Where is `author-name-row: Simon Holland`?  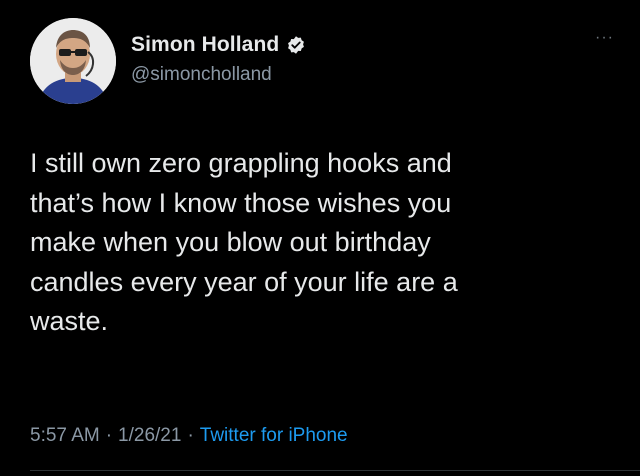 author-name-row: Simon Holland is located at coordinates (218, 45).